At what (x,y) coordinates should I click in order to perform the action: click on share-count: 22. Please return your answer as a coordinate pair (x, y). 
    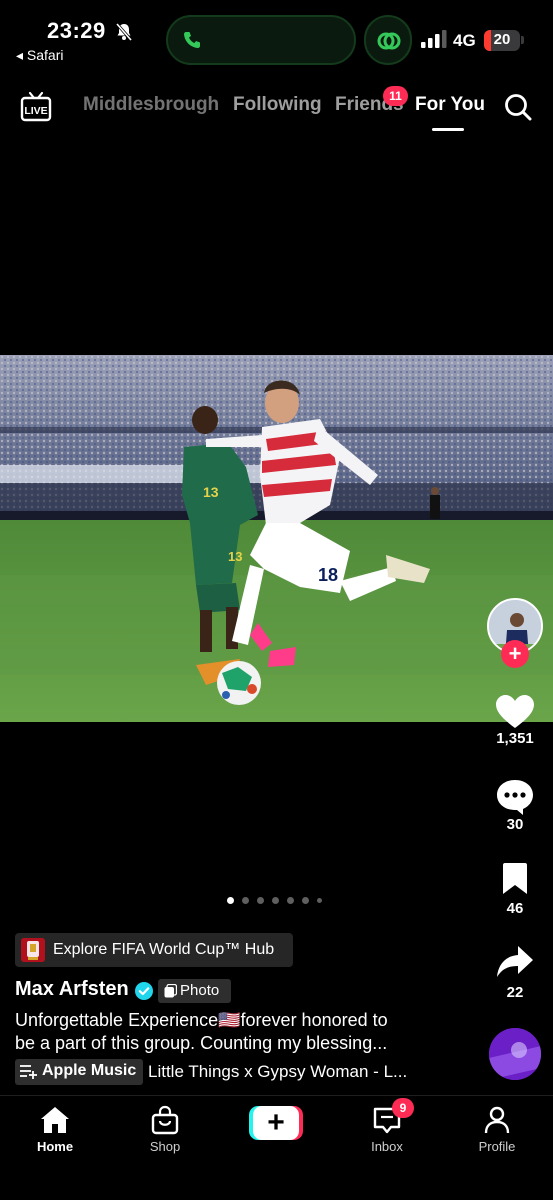
    Looking at the image, I should click on (515, 992).